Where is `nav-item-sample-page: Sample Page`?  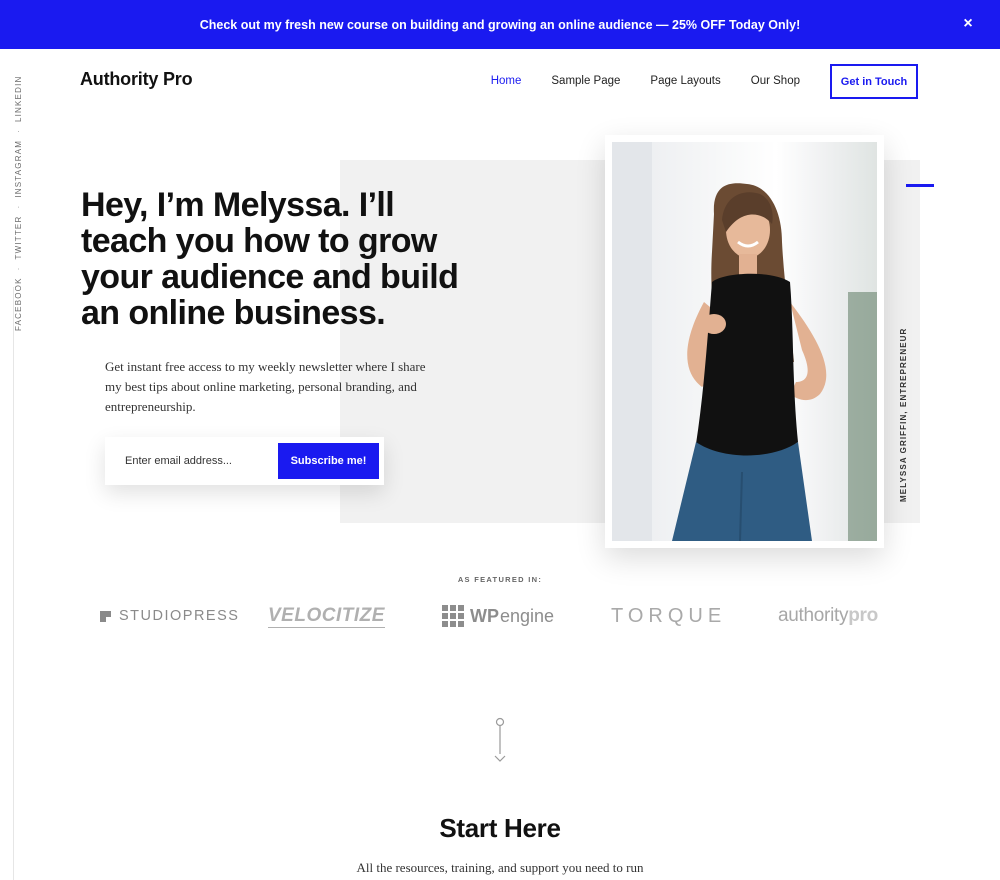 nav-item-sample-page: Sample Page is located at coordinates (585, 81).